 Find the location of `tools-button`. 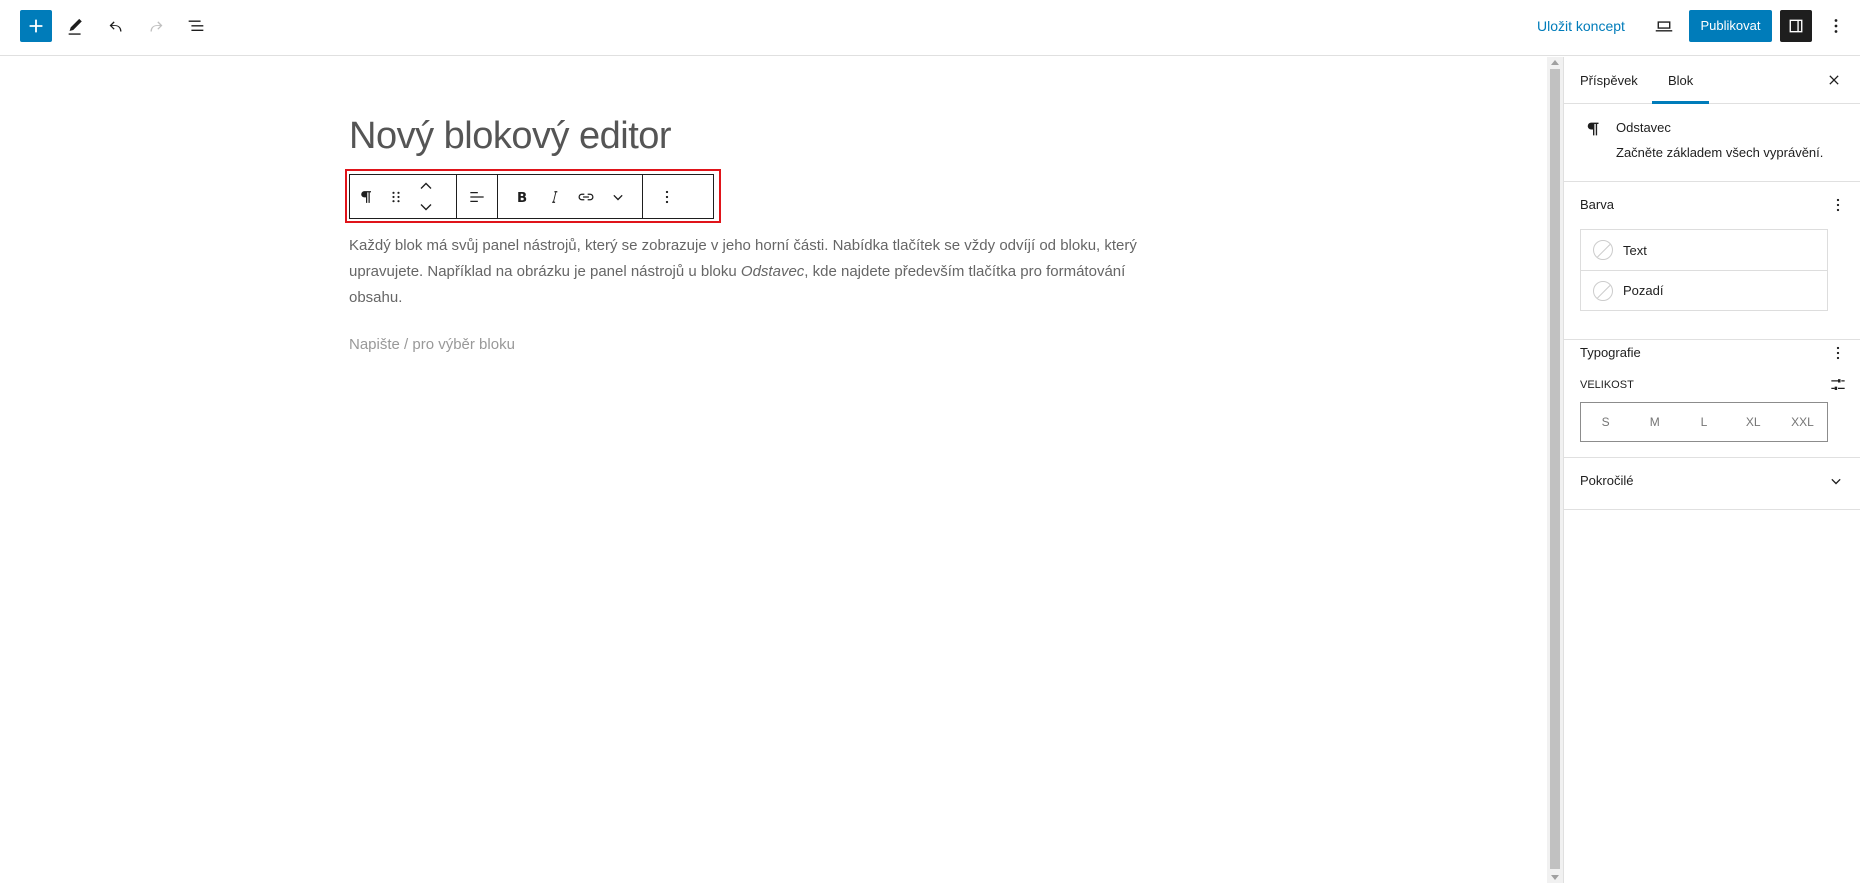

tools-button is located at coordinates (76, 26).